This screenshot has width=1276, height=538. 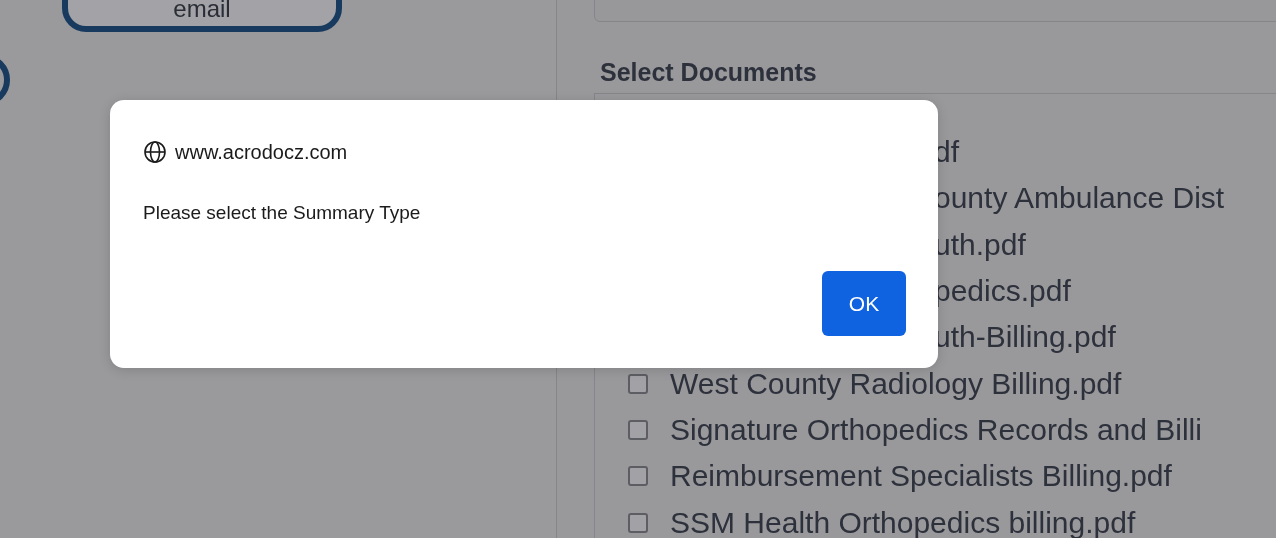 What do you see at coordinates (202, 16) in the screenshot?
I see `email-button: email` at bounding box center [202, 16].